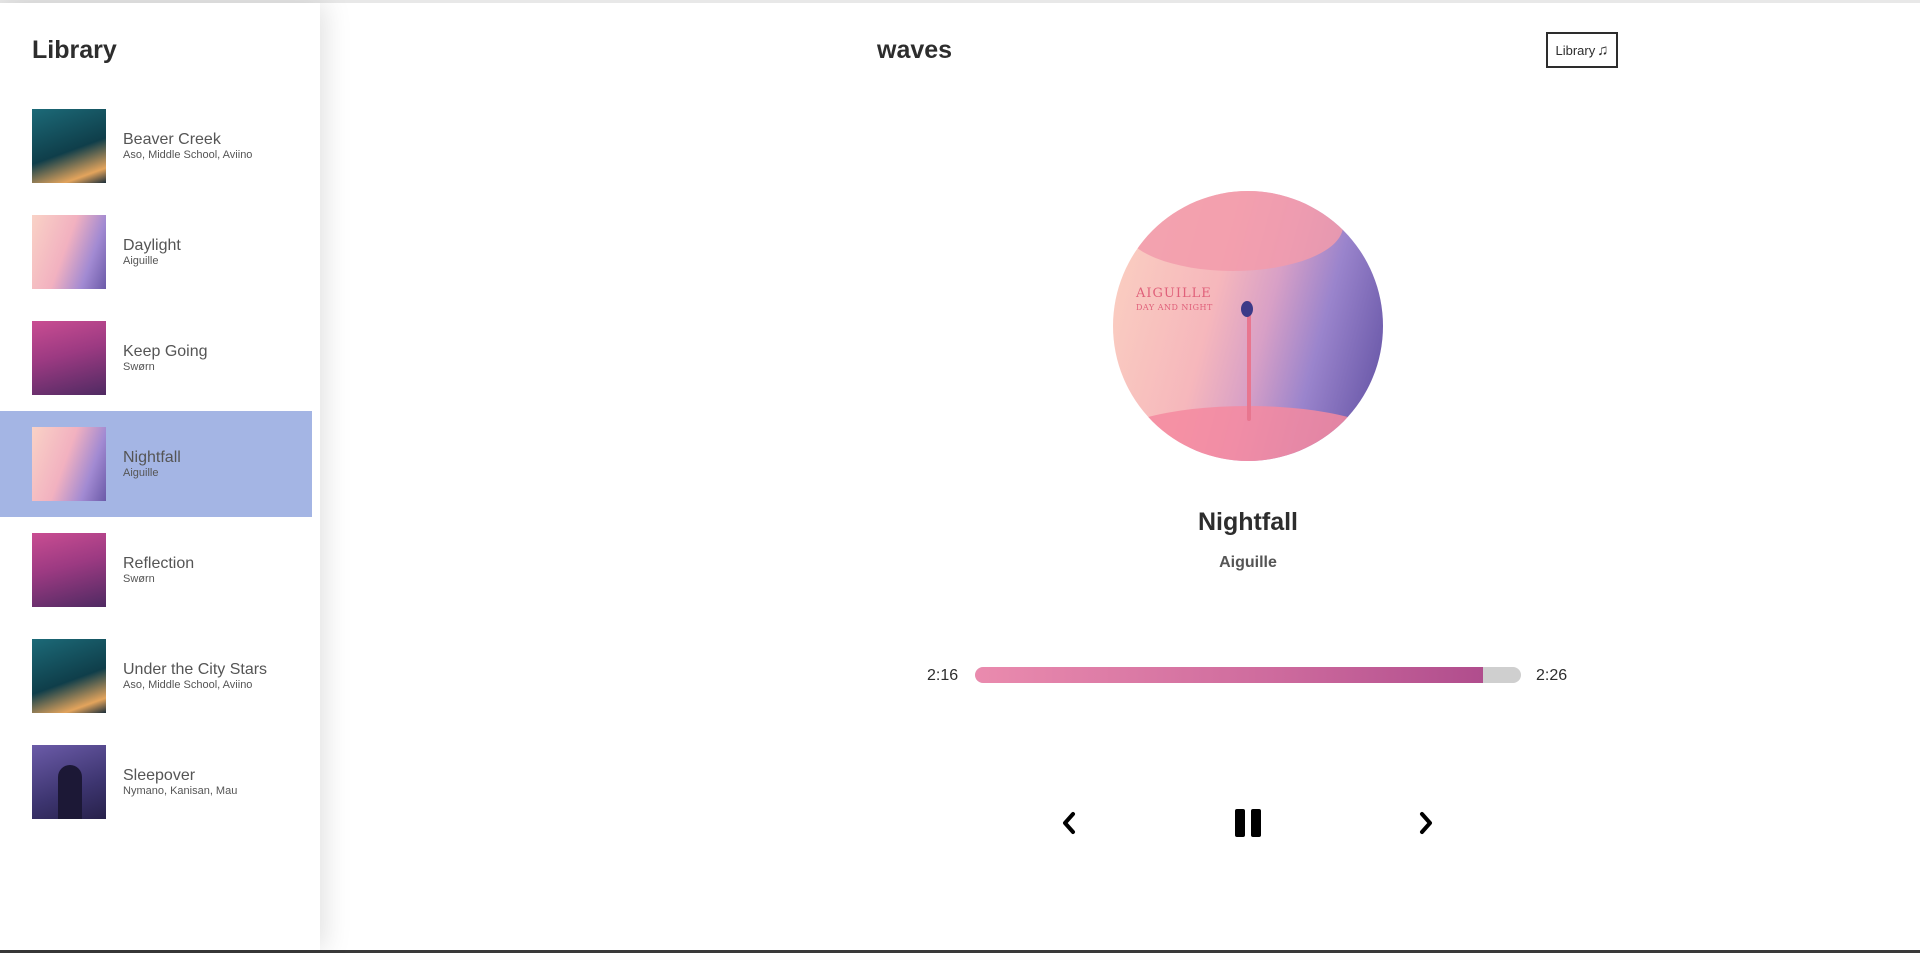 The width and height of the screenshot is (1920, 953). I want to click on song-text: Nightfall Aiguille, so click(152, 464).